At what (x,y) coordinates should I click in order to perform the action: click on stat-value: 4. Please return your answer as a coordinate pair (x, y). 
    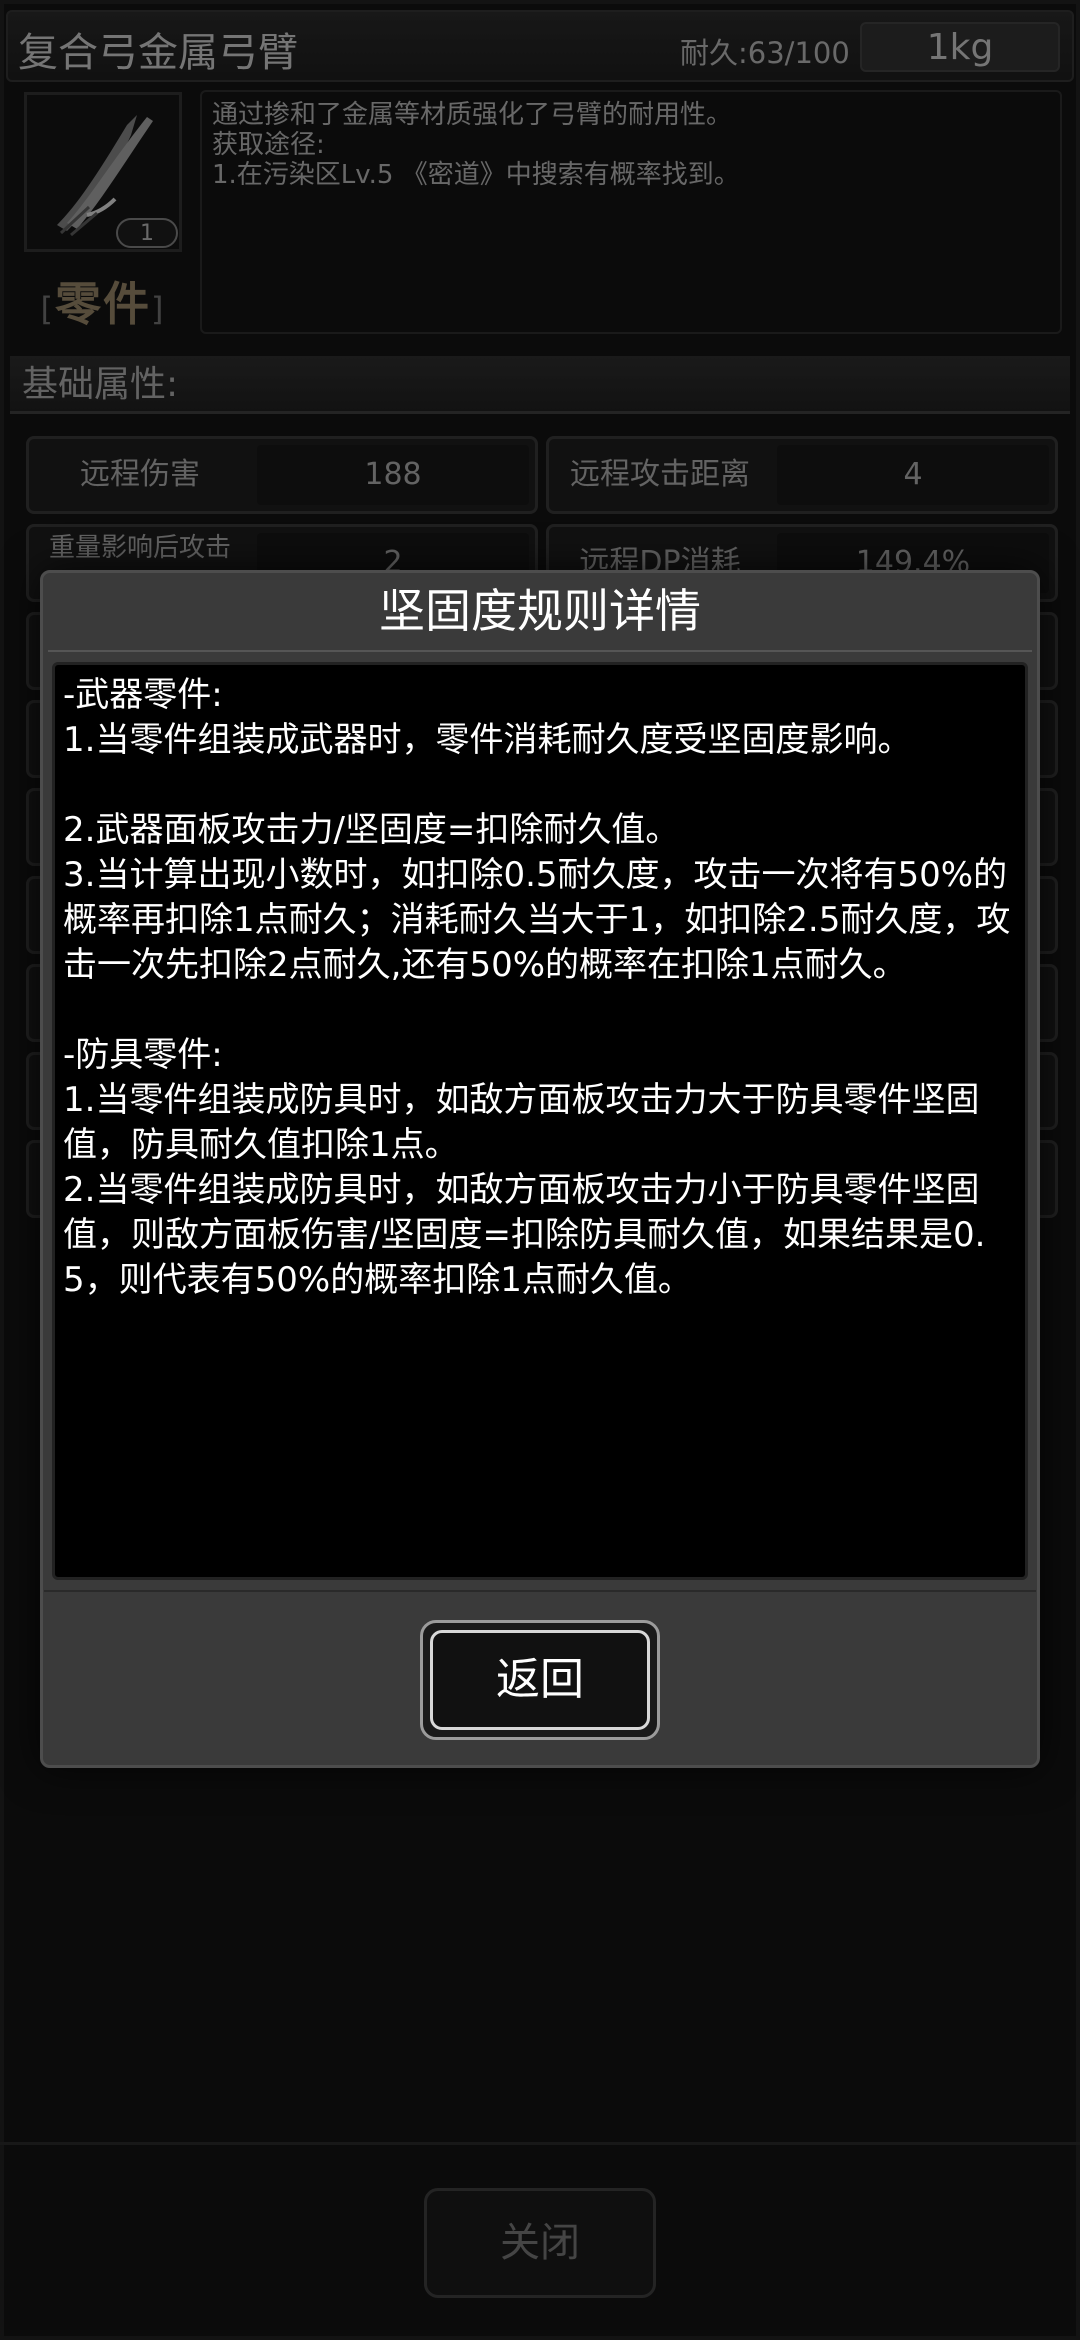
    Looking at the image, I should click on (913, 475).